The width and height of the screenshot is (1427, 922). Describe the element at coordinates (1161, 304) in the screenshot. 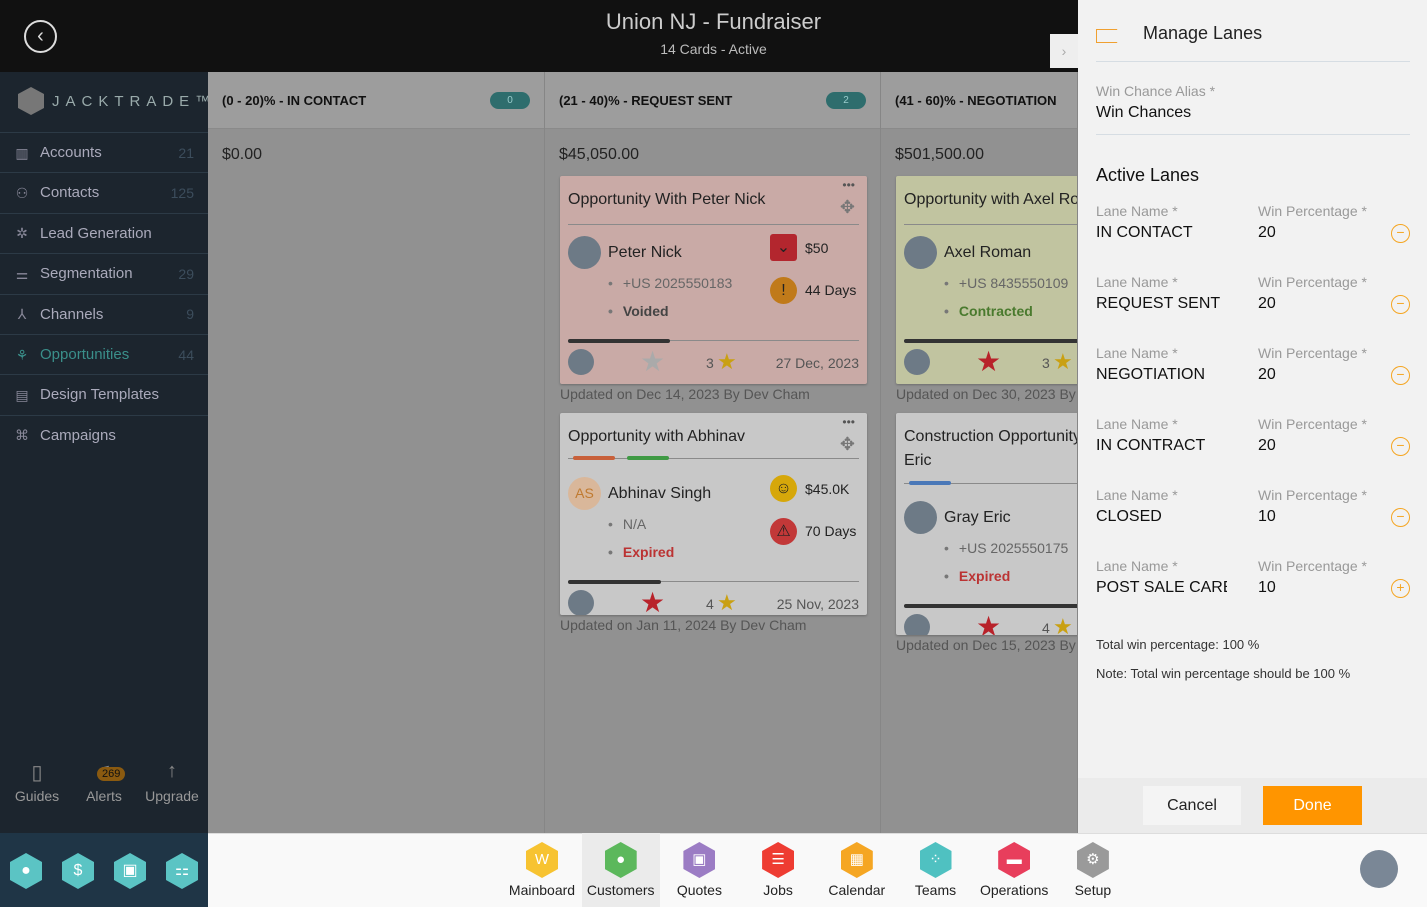

I see `lane-name-input: REQUEST SENT` at that location.